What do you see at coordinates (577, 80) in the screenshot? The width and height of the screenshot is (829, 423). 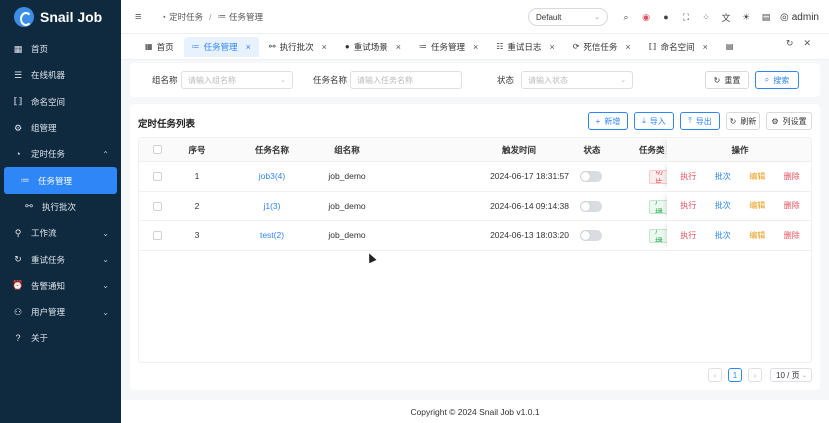 I see `status-select: 请输入状态 ⌄` at bounding box center [577, 80].